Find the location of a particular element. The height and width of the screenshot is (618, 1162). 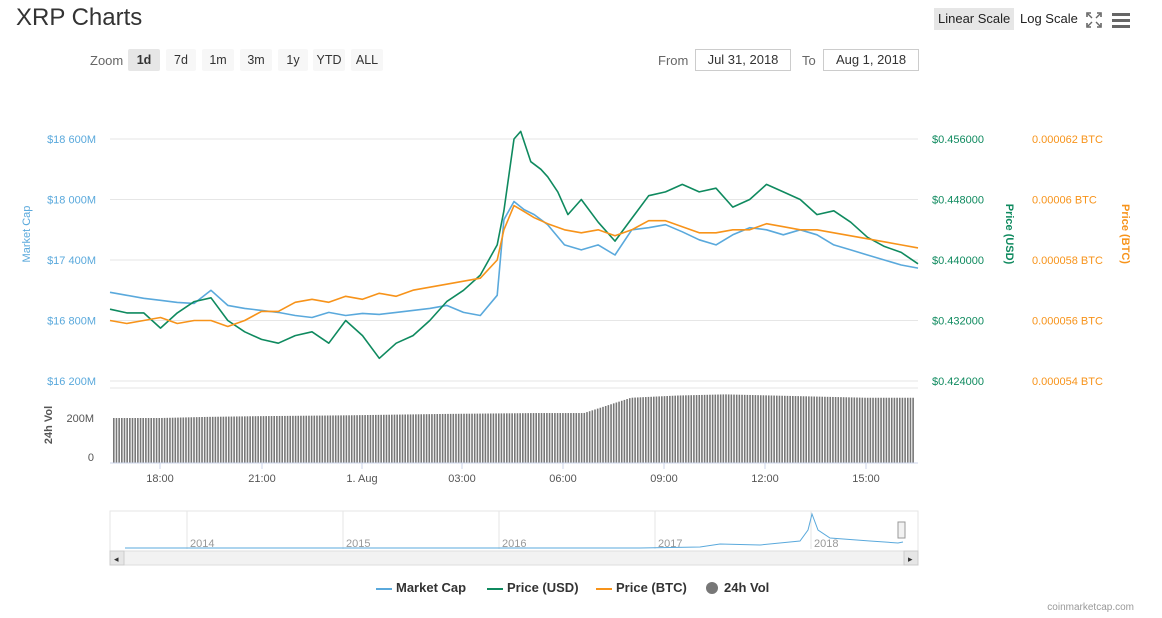

navigator-year-label: 2016 is located at coordinates (514, 544).